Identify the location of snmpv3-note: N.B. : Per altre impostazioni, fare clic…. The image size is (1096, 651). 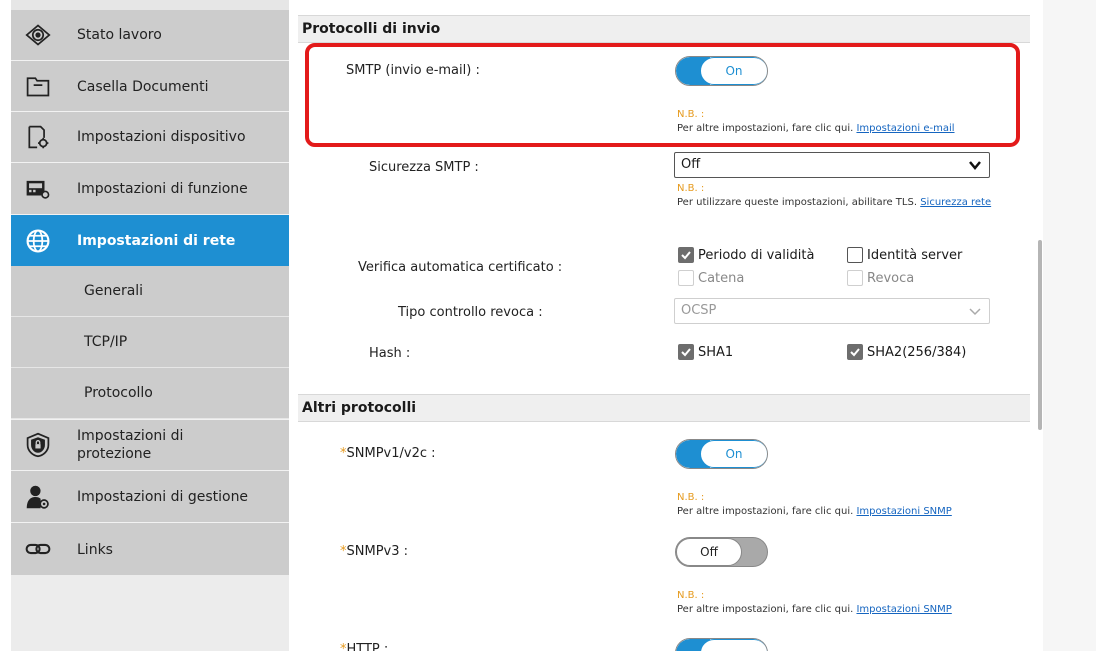
(814, 603).